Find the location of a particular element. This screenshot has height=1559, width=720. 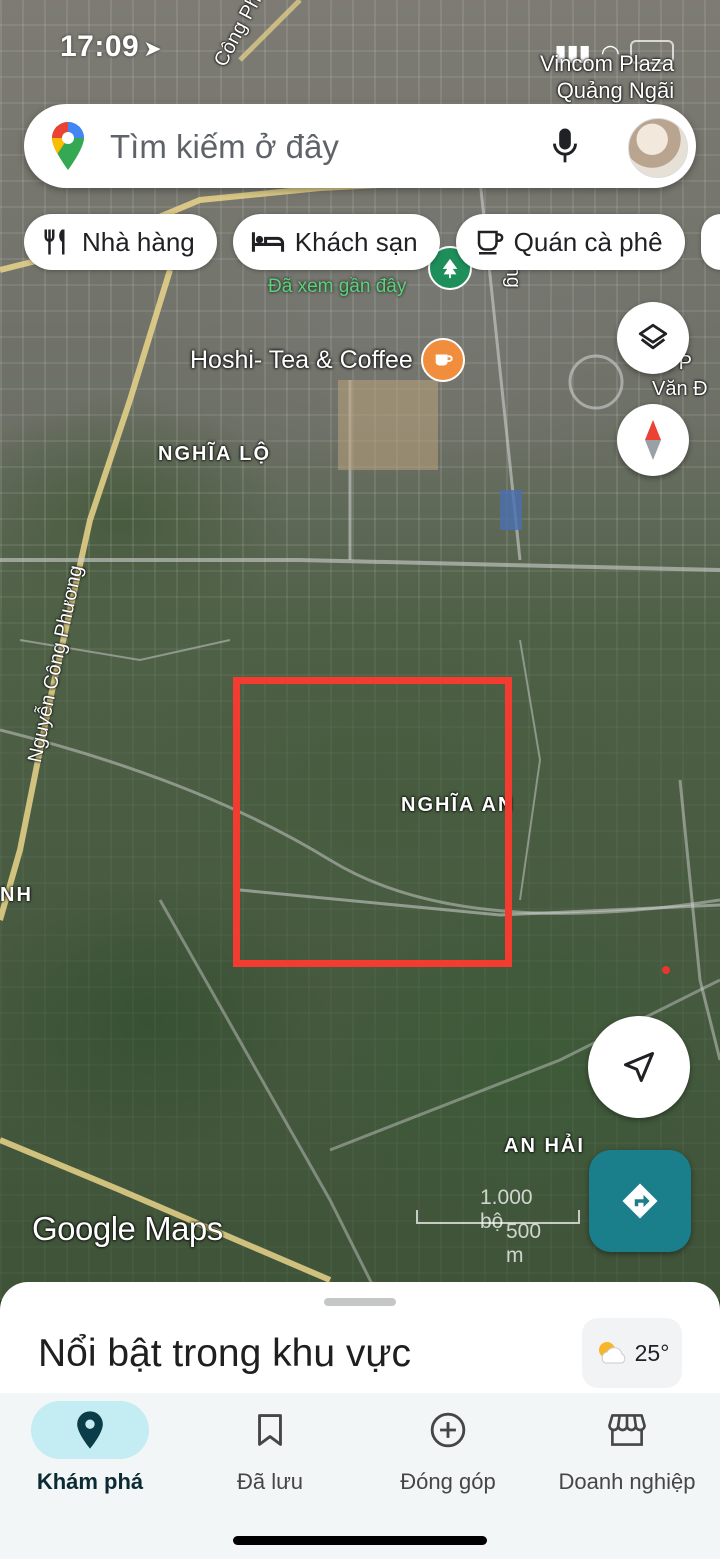

scale-bar is located at coordinates (498, 1217).